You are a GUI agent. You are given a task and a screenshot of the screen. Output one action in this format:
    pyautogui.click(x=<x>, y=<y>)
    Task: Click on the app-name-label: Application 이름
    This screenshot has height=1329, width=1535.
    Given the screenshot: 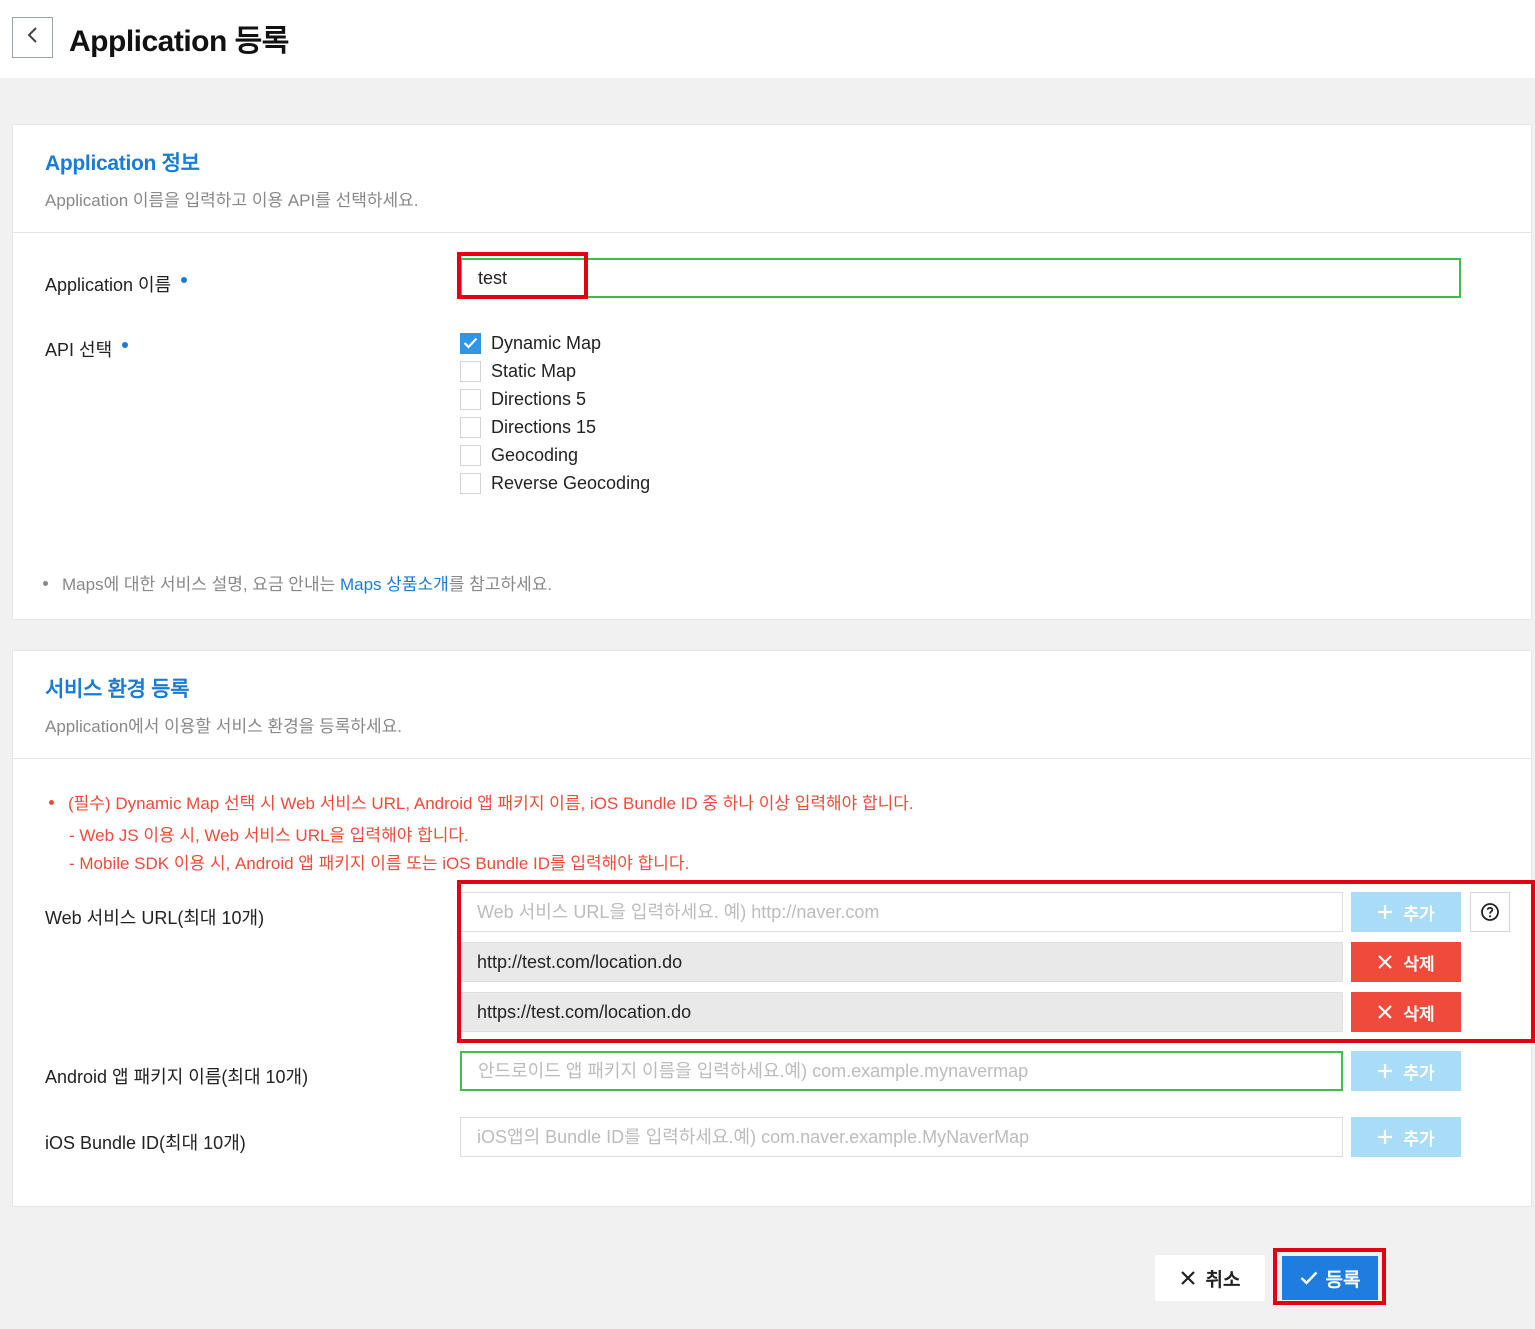 What is the action you would take?
    pyautogui.click(x=116, y=284)
    